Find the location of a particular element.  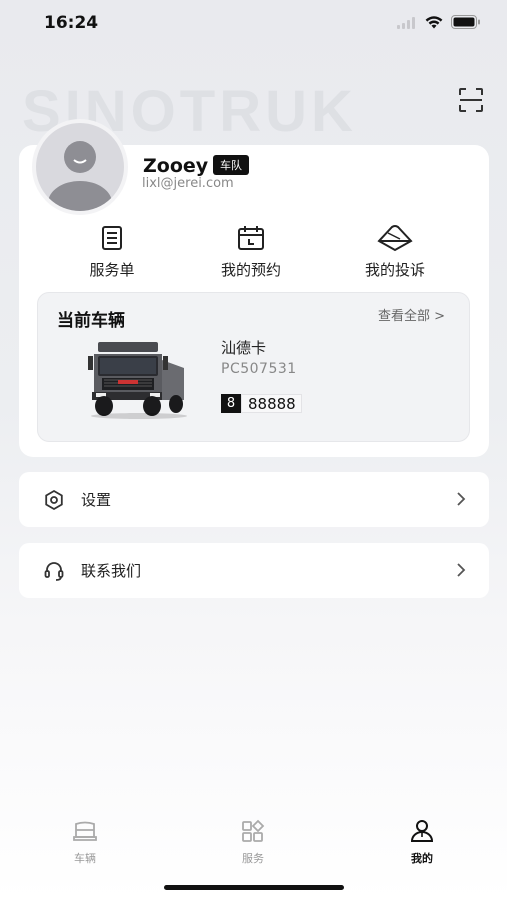

tab-profile: 我的 is located at coordinates (422, 842).